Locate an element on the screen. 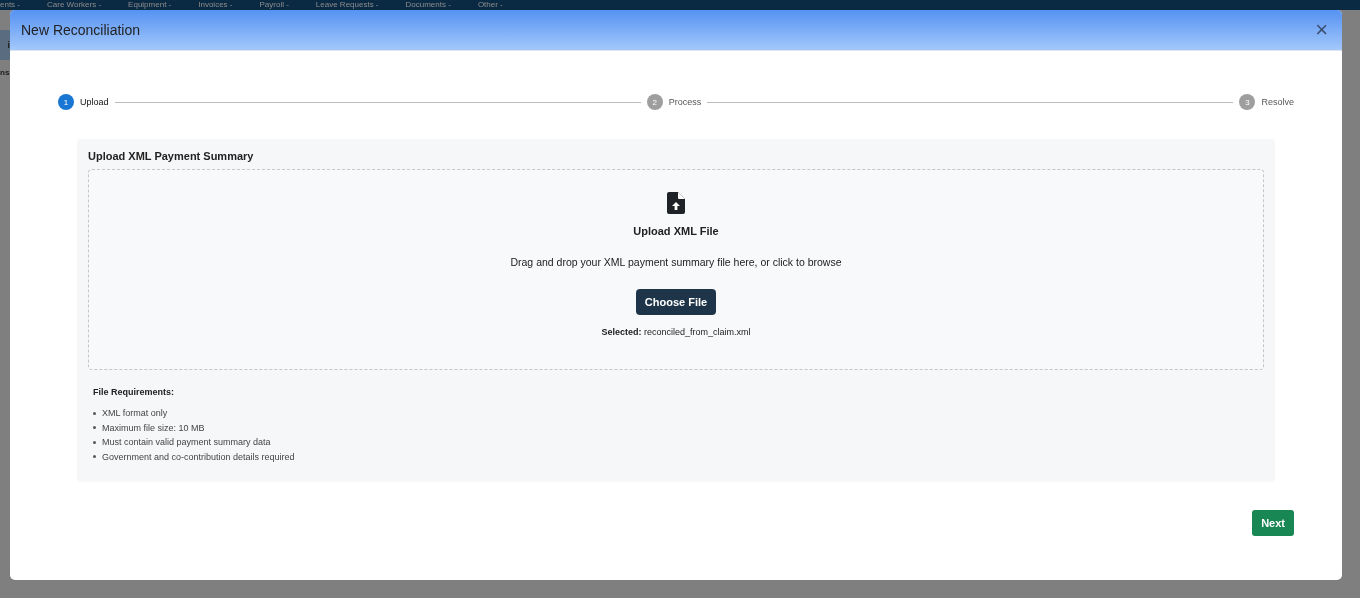 The image size is (1360, 598). drop-hint: Drag and drop your XML payment summary file here, or click to browse is located at coordinates (676, 262).